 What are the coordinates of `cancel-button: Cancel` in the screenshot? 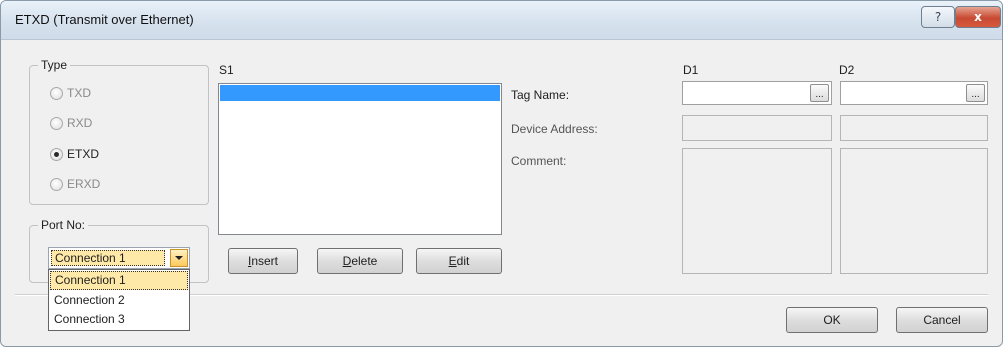 It's located at (942, 320).